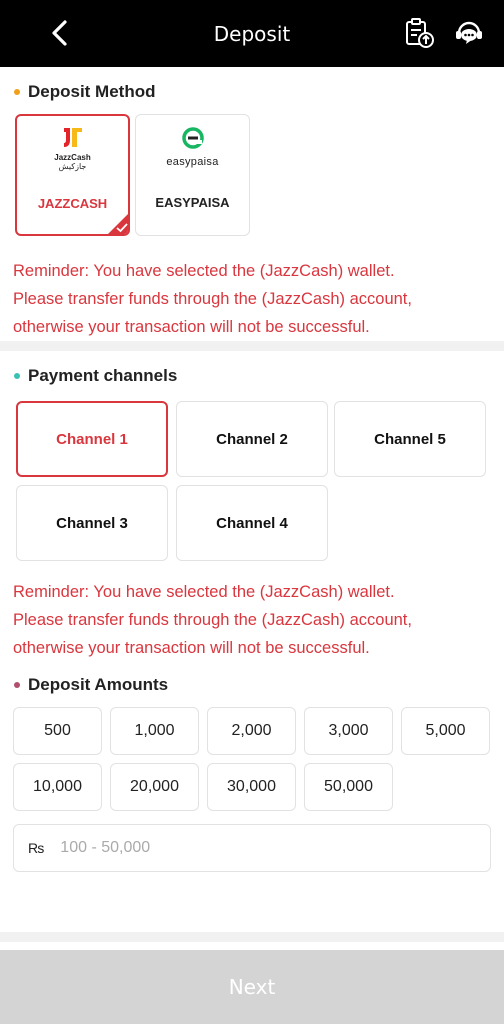 The image size is (504, 1024). What do you see at coordinates (72, 203) in the screenshot?
I see `method-label: JAZZCASH` at bounding box center [72, 203].